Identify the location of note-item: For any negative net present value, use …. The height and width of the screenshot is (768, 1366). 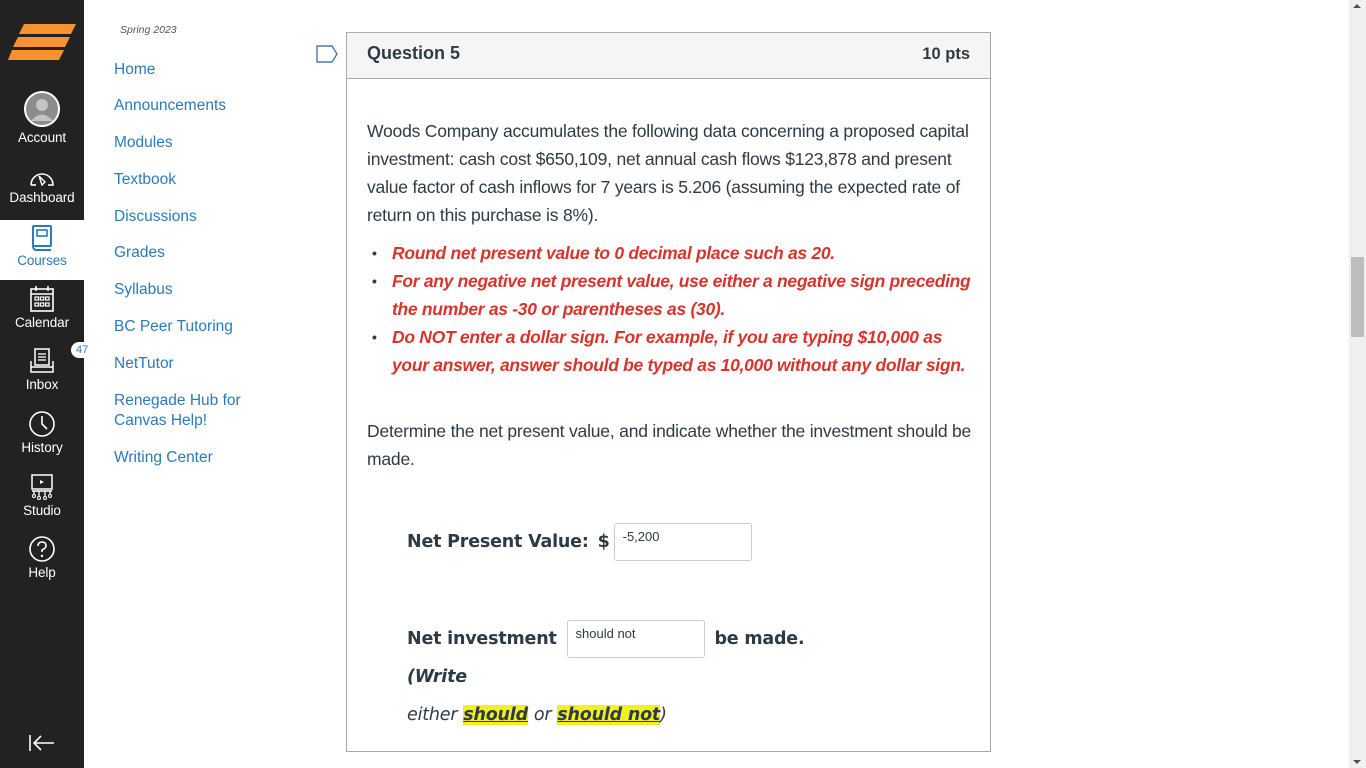
(672, 295).